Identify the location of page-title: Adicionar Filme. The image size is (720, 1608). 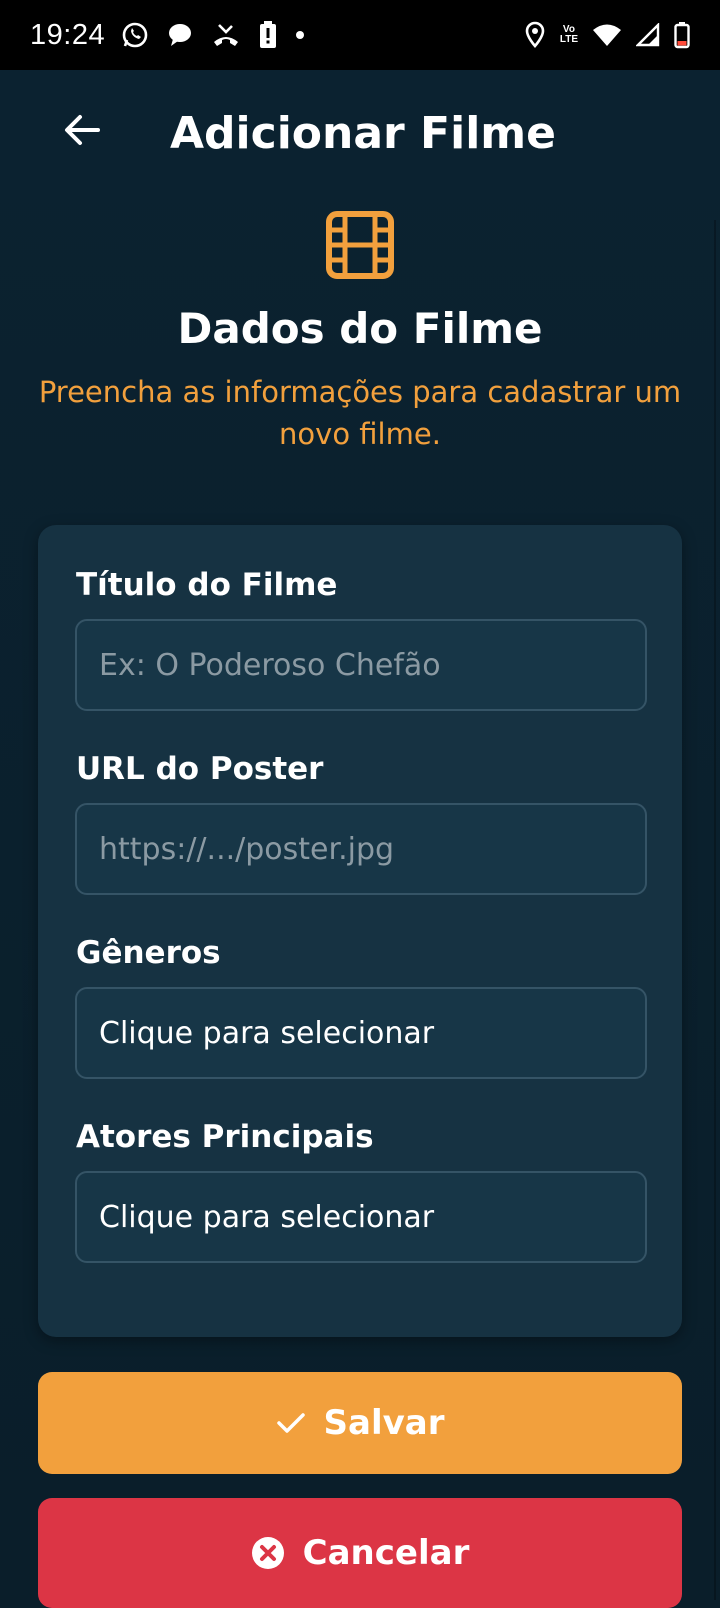
(363, 133).